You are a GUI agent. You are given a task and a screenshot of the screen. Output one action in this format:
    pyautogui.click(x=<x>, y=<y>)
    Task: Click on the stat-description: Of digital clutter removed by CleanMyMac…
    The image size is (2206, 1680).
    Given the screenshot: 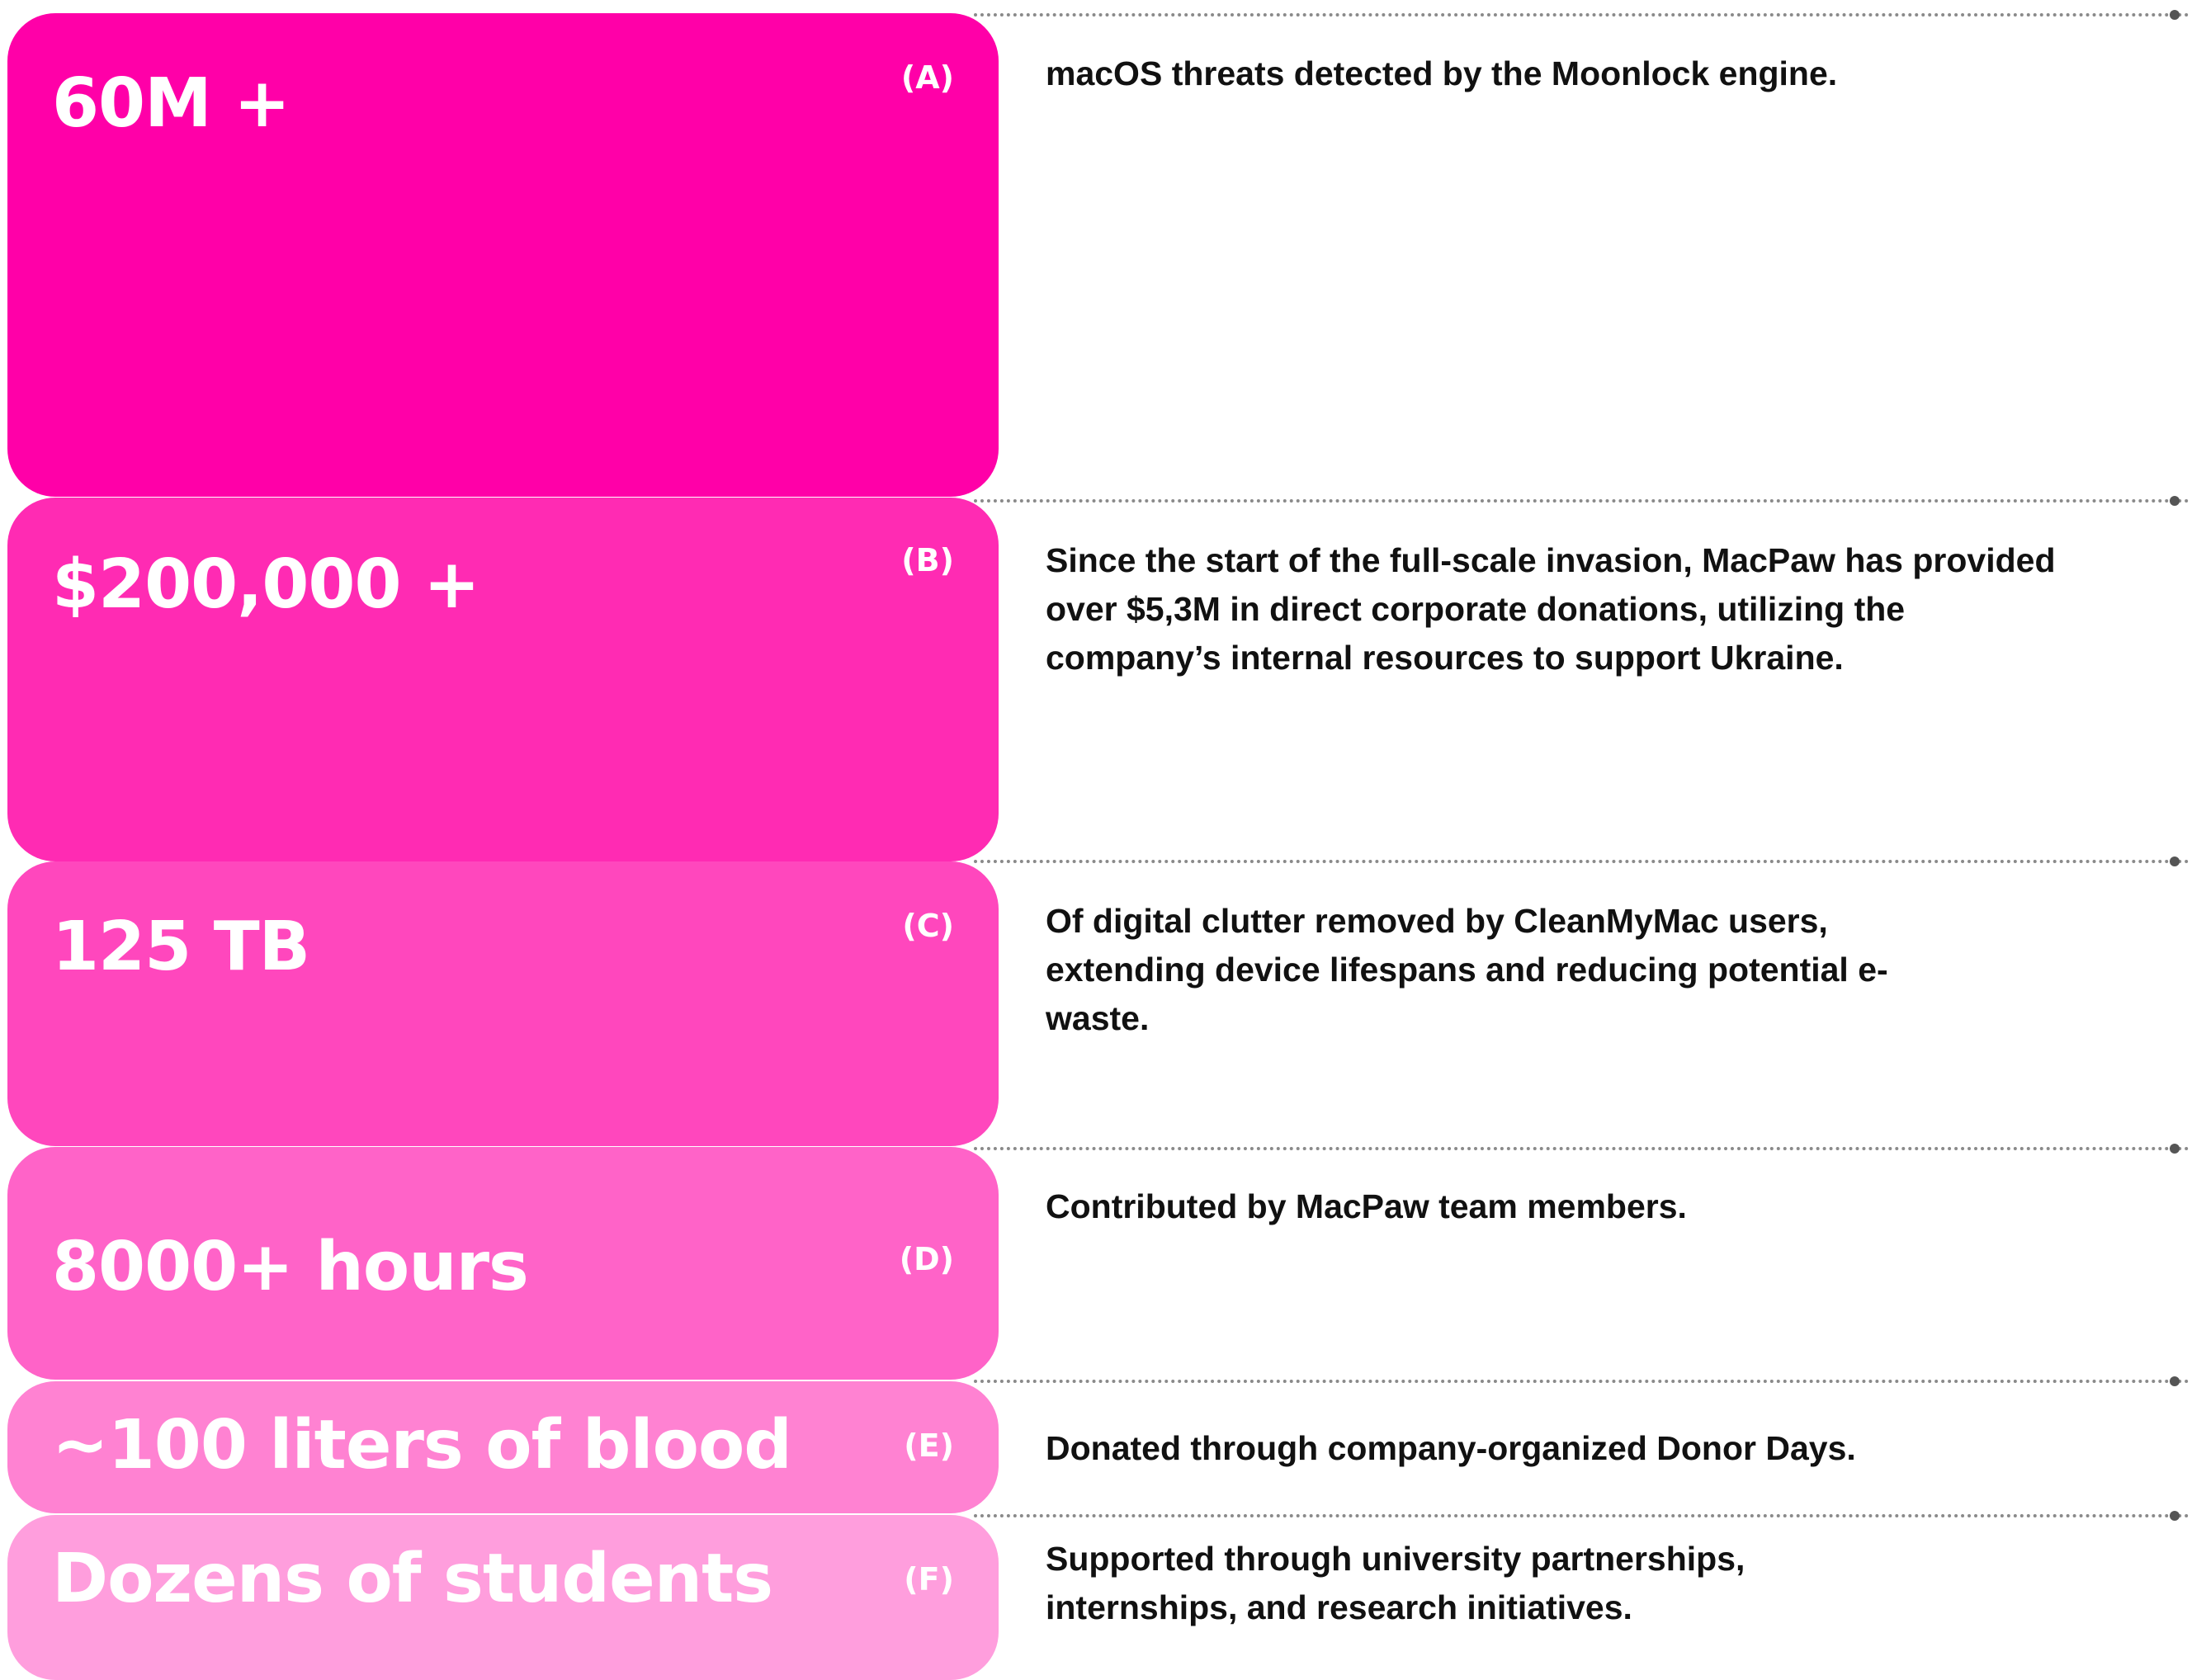 What is the action you would take?
    pyautogui.click(x=1467, y=969)
    